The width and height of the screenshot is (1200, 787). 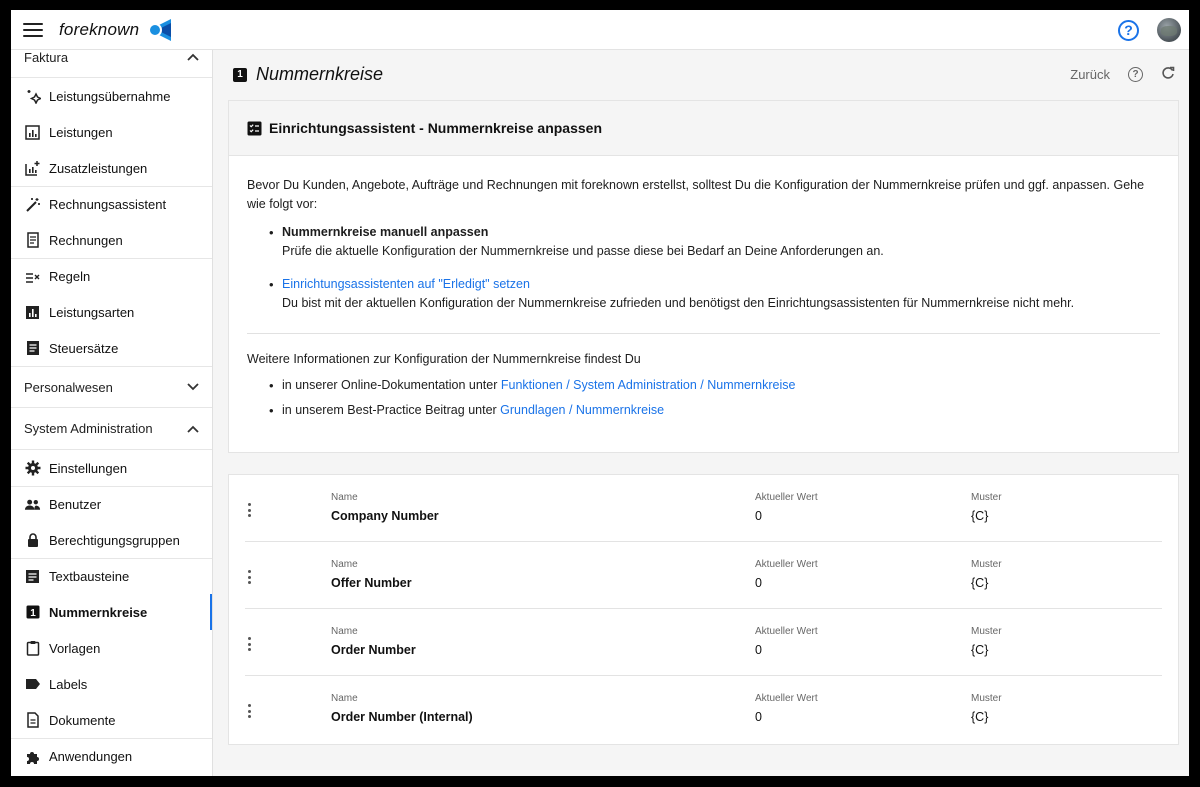 What do you see at coordinates (111, 612) in the screenshot?
I see `sidebar-item-nummernkreise: 1 Nummernkreise` at bounding box center [111, 612].